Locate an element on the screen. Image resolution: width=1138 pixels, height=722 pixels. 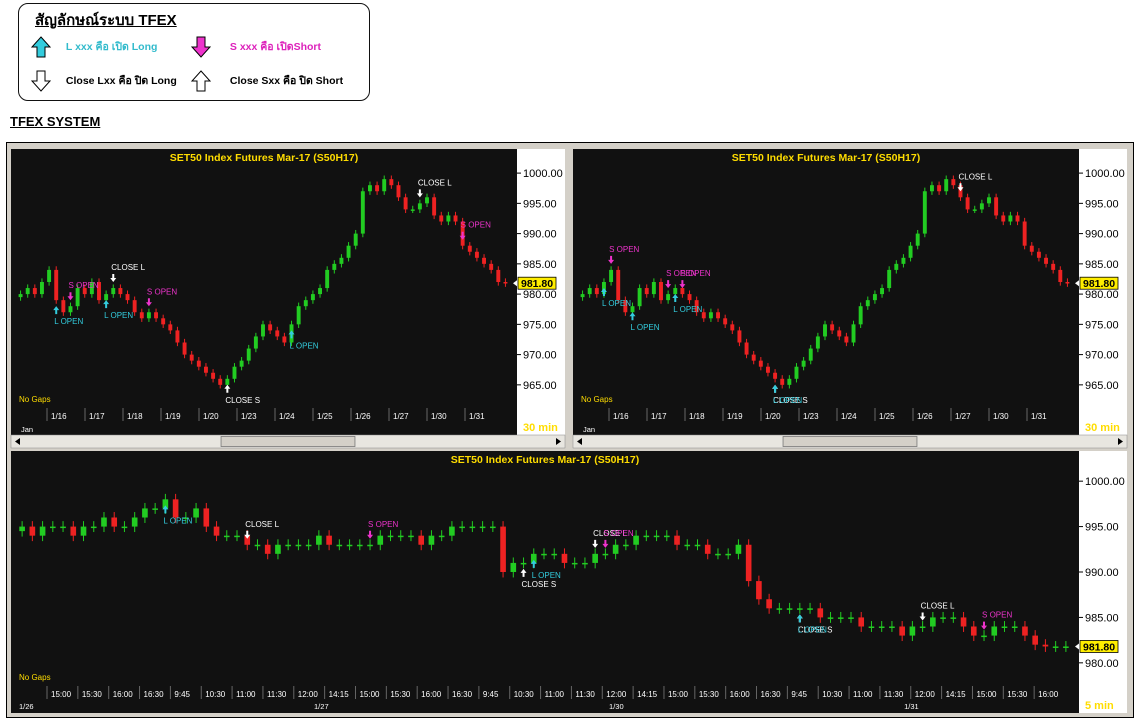
arrow-down-outline-icon is located at coordinates (41, 81).